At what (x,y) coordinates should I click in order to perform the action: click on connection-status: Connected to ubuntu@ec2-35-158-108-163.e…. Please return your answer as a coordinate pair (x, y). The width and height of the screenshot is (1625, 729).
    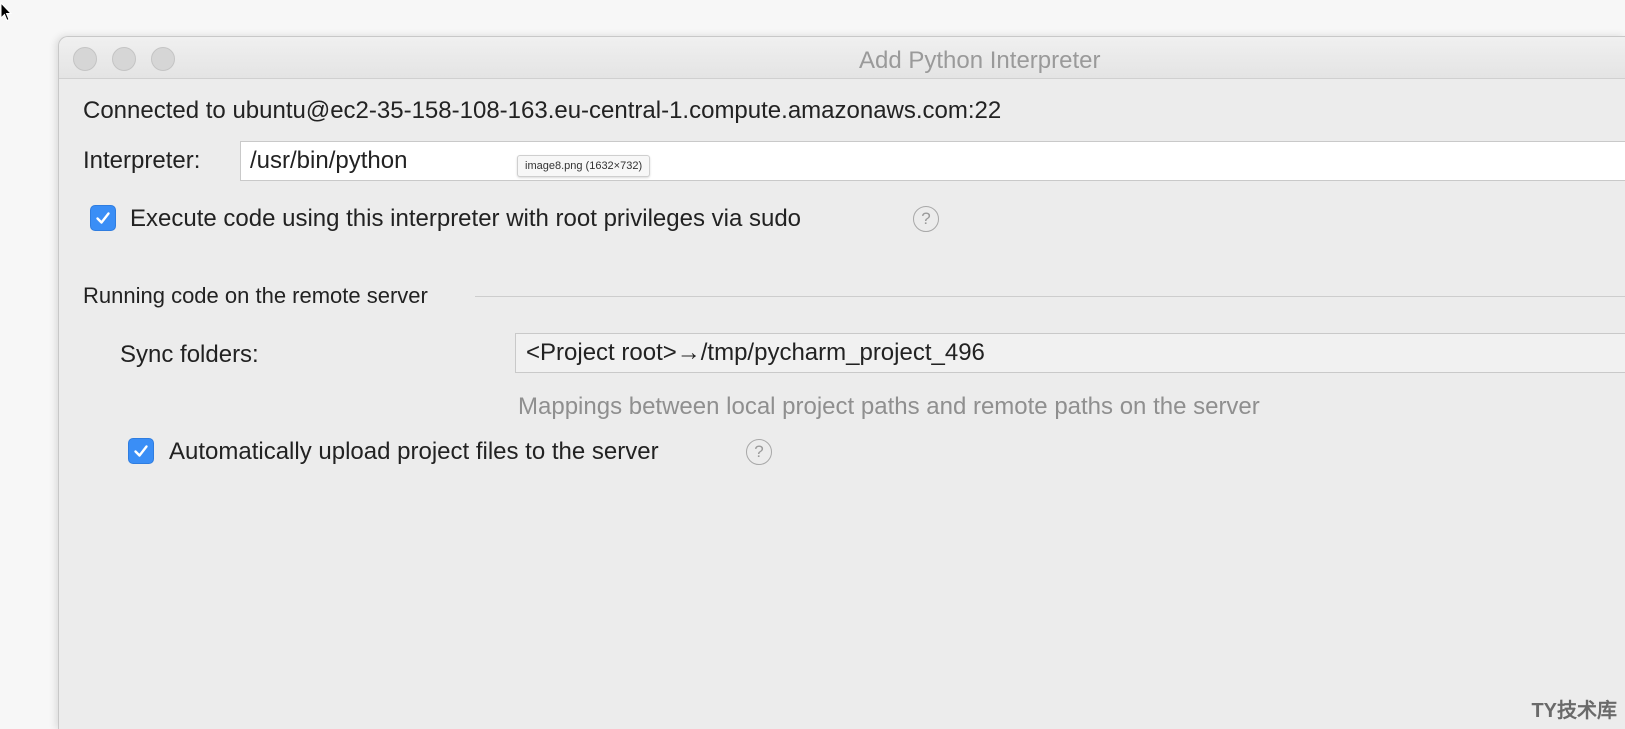
    Looking at the image, I should click on (542, 110).